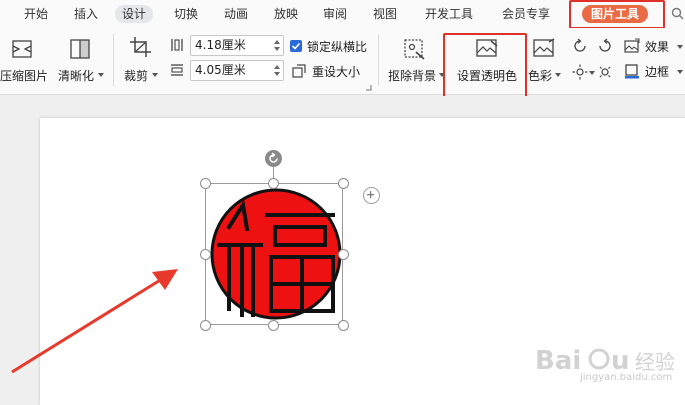  What do you see at coordinates (580, 46) in the screenshot?
I see `rotate-left-icon` at bounding box center [580, 46].